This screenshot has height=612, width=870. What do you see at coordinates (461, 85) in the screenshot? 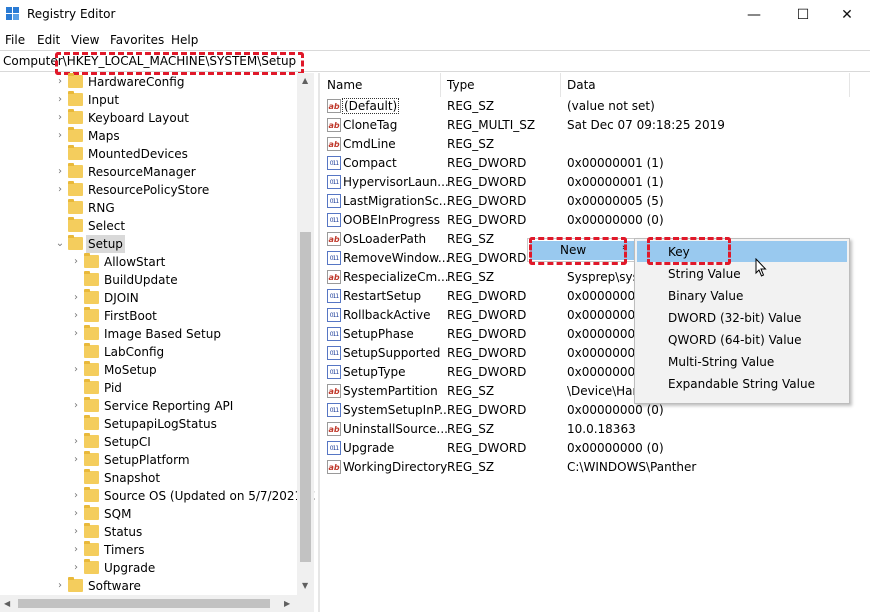
I see `column-header-type: Type` at bounding box center [461, 85].